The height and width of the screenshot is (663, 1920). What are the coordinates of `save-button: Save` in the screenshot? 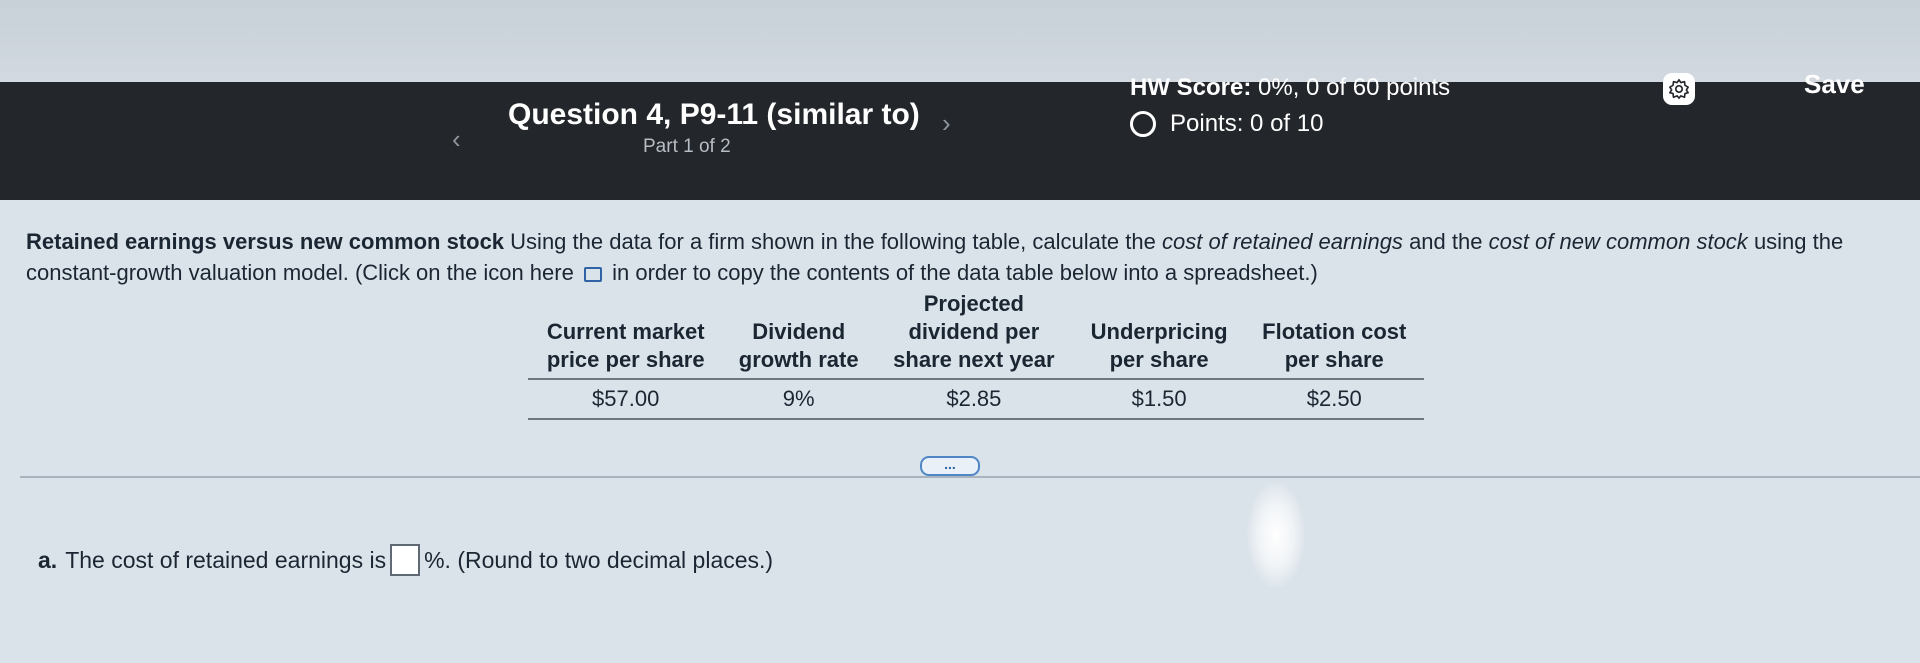 It's located at (1834, 84).